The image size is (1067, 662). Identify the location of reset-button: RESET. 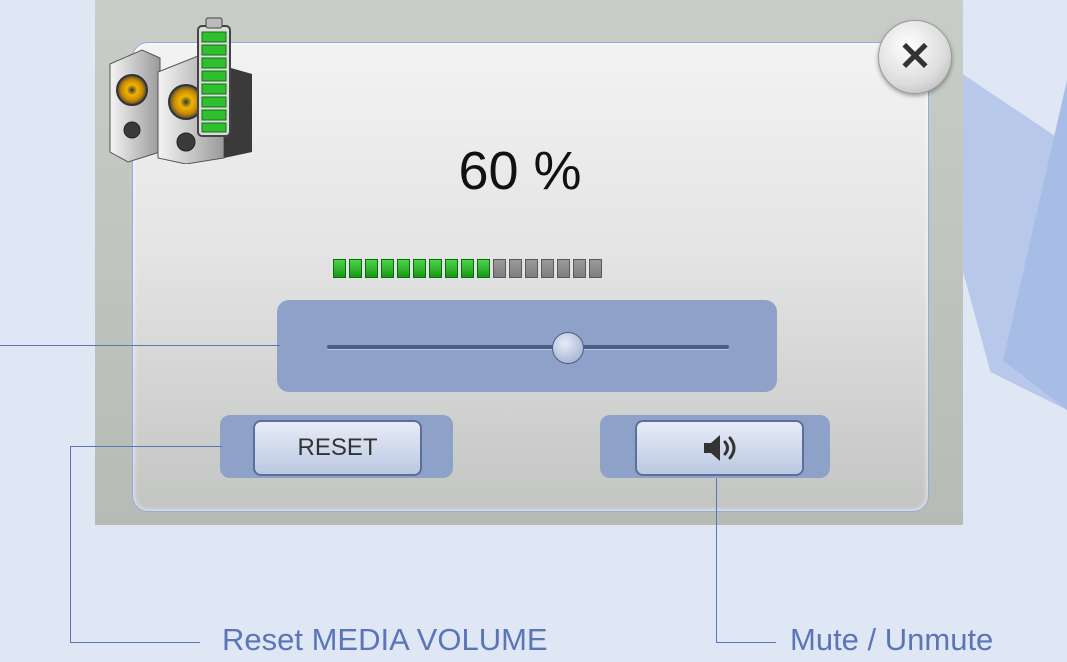
(337, 448).